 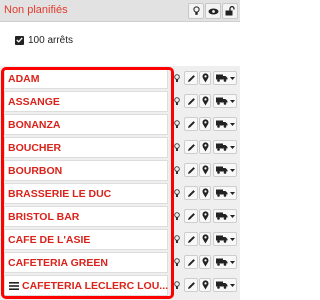 What do you see at coordinates (49, 240) in the screenshot?
I see `stop-name: CAFE DE L'ASIE` at bounding box center [49, 240].